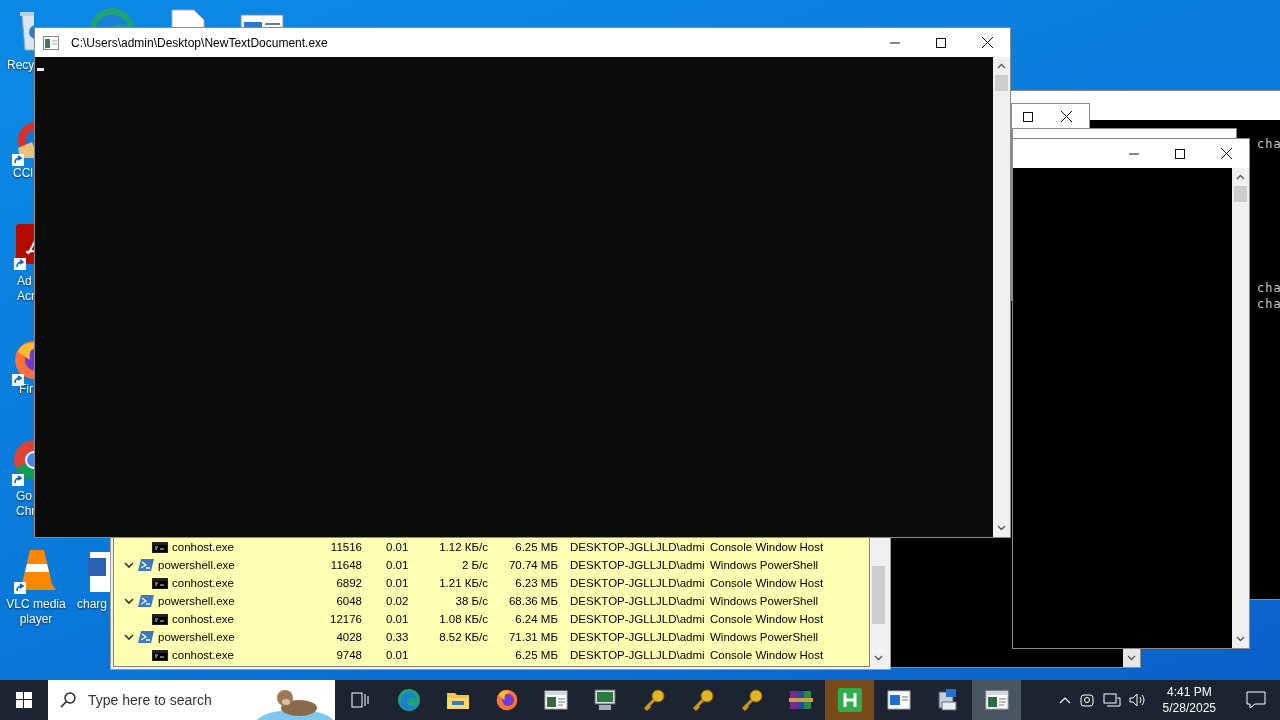 Image resolution: width=1280 pixels, height=720 pixels. Describe the element at coordinates (398, 637) in the screenshot. I see `cpu-cell-text: 0.33` at that location.